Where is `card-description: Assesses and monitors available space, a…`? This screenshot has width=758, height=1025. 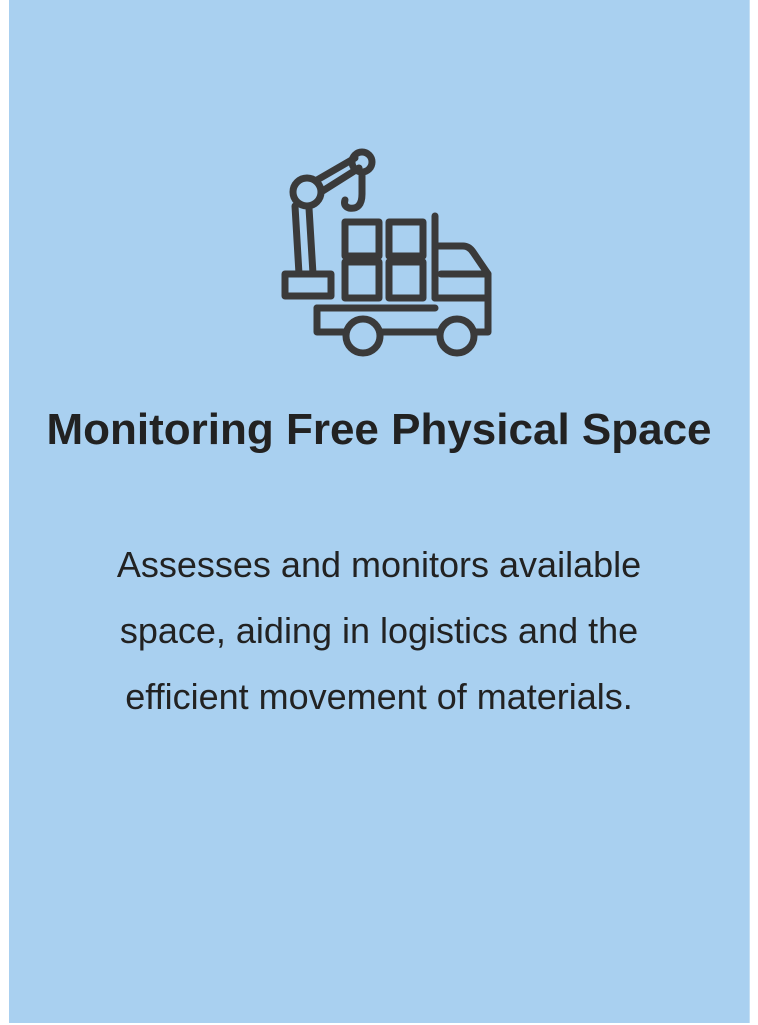 card-description: Assesses and monitors available space, a… is located at coordinates (379, 630).